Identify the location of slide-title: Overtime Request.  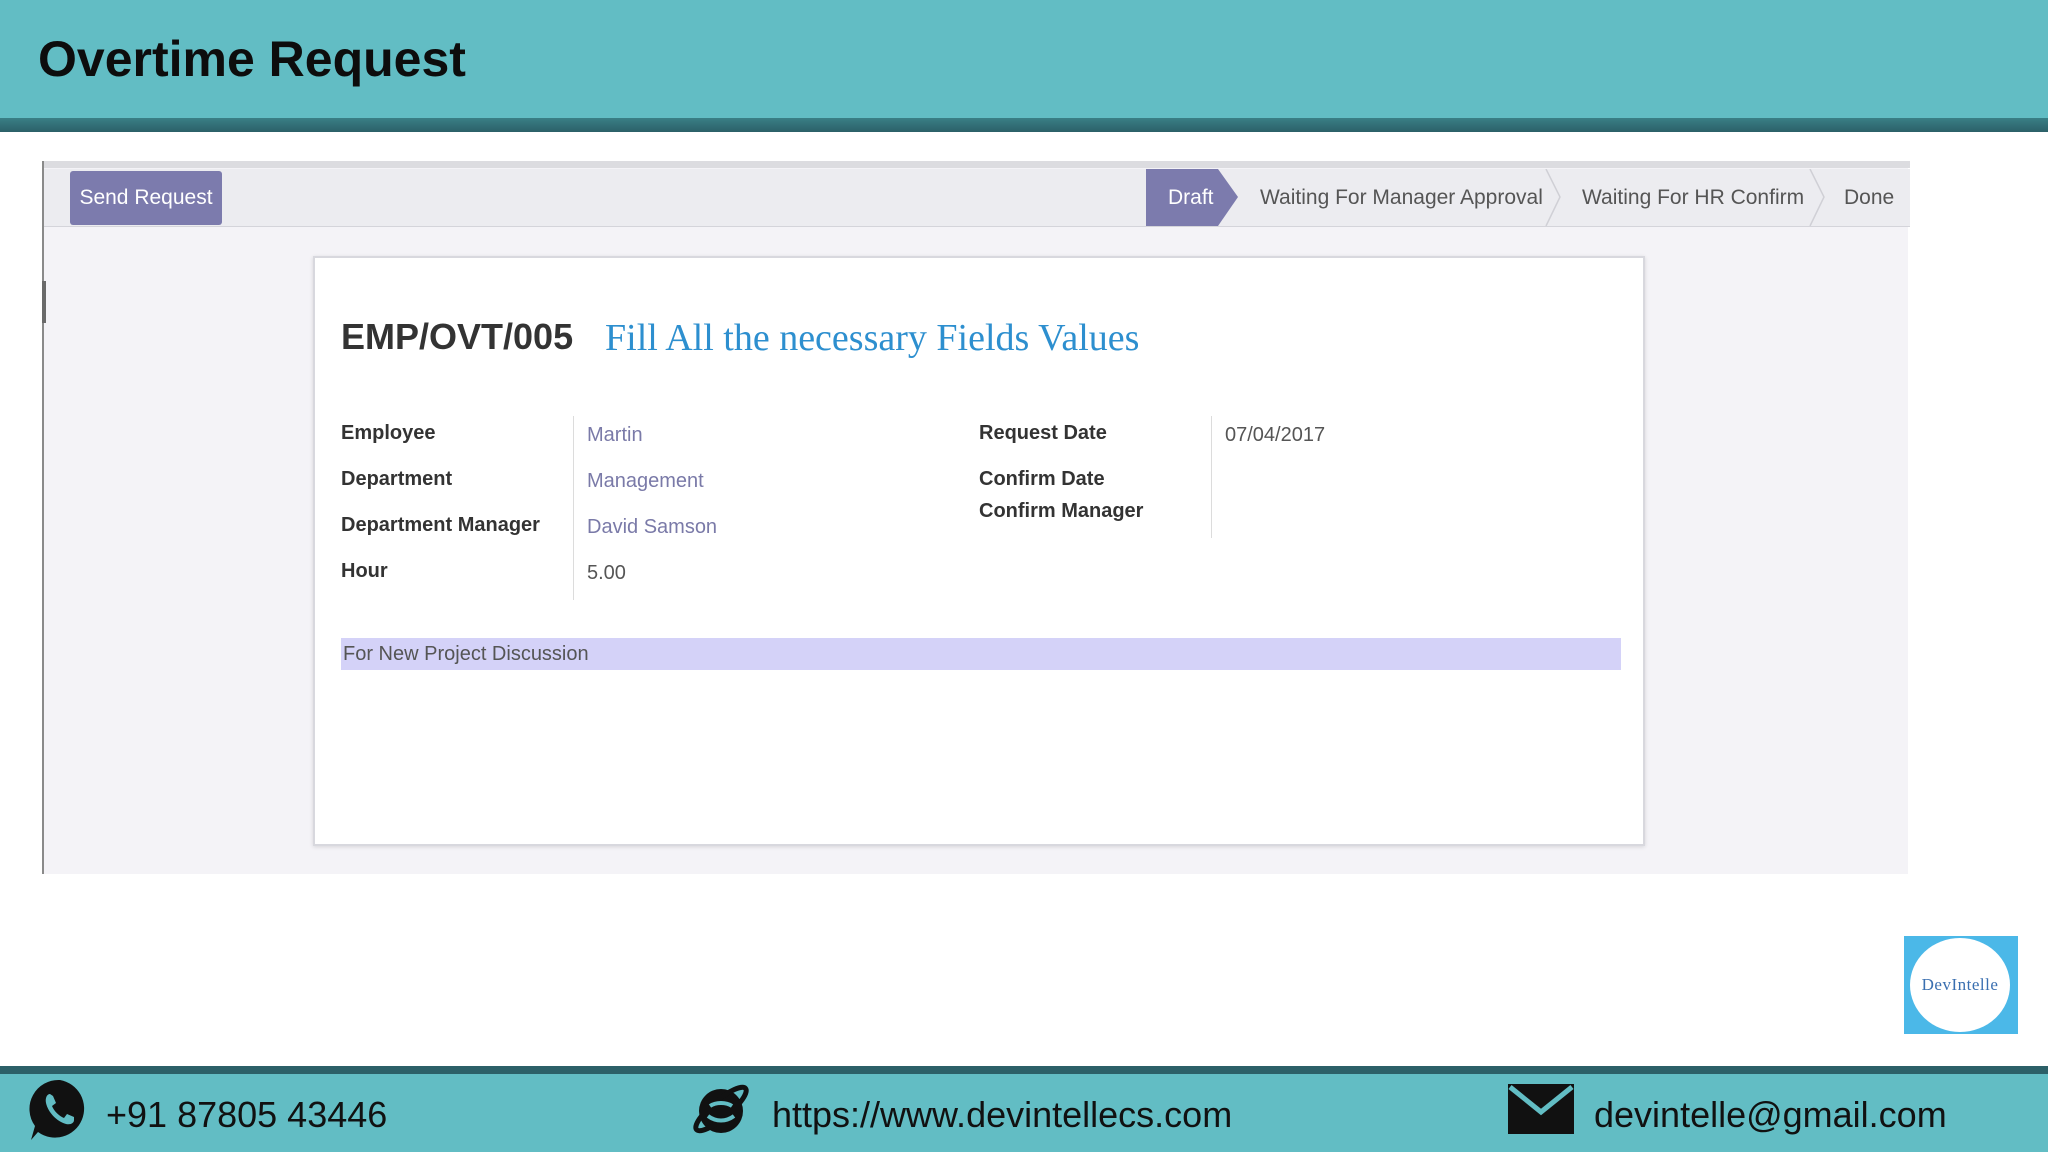
(252, 59).